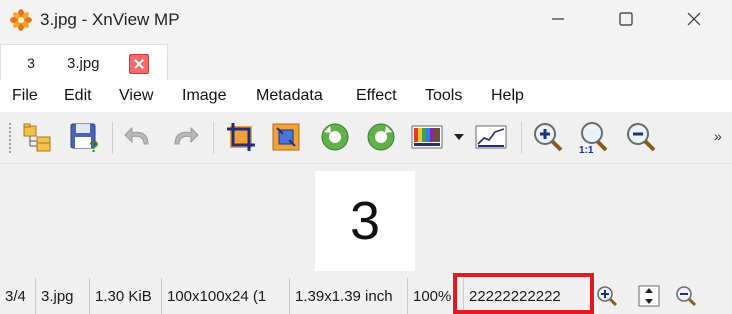 The image size is (732, 314). I want to click on toolbar-grip, so click(10, 138).